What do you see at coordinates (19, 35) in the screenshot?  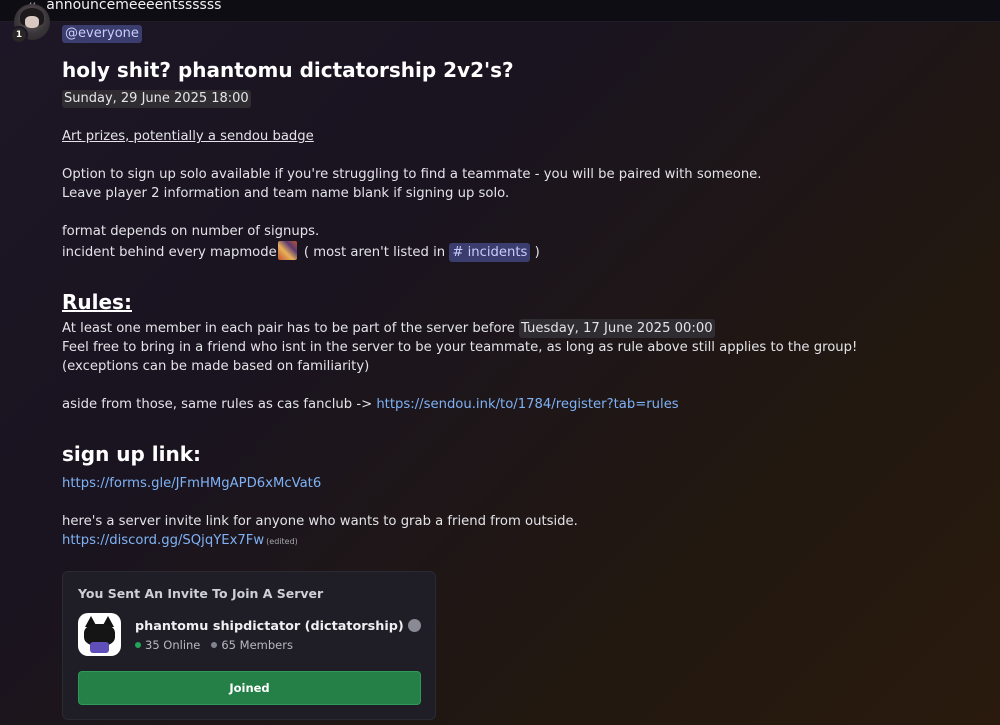 I see `avatar-status-icon: 1` at bounding box center [19, 35].